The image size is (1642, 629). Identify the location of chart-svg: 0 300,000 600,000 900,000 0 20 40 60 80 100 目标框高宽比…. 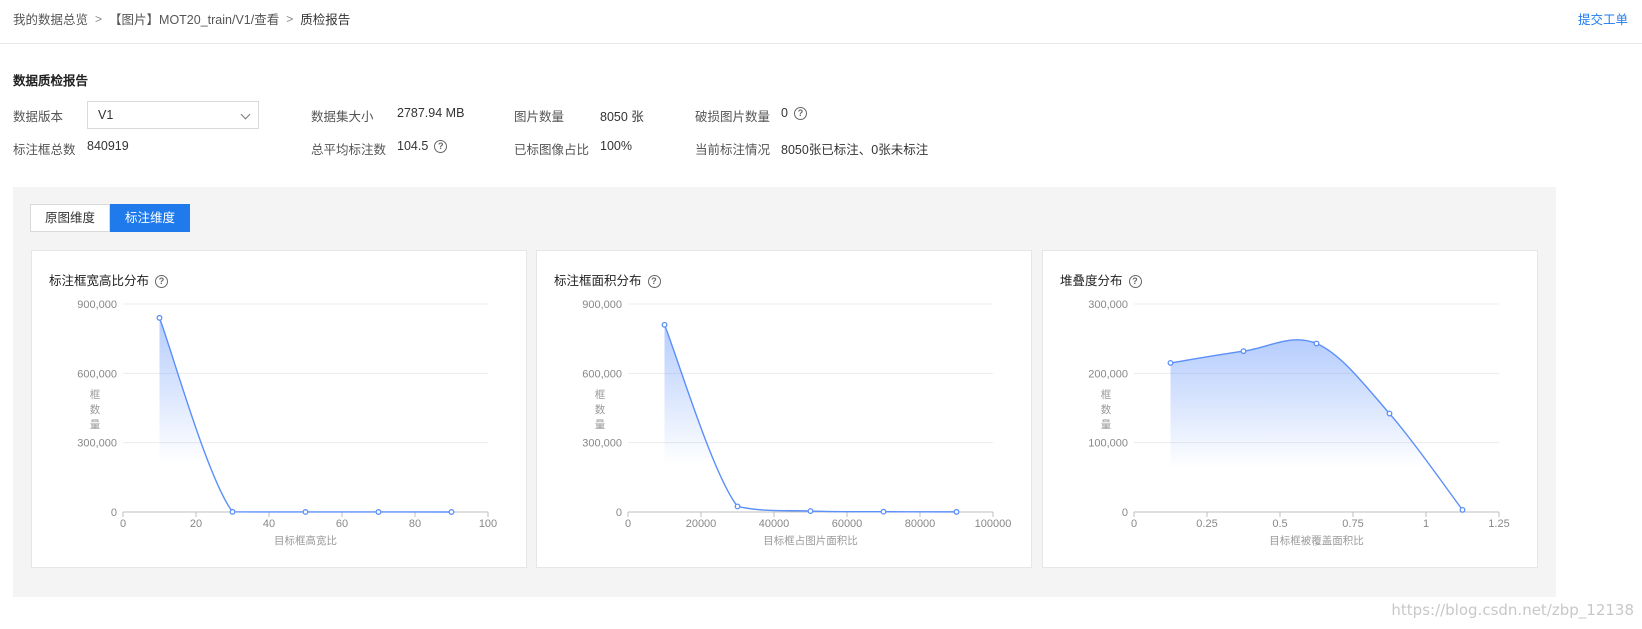
(287, 423).